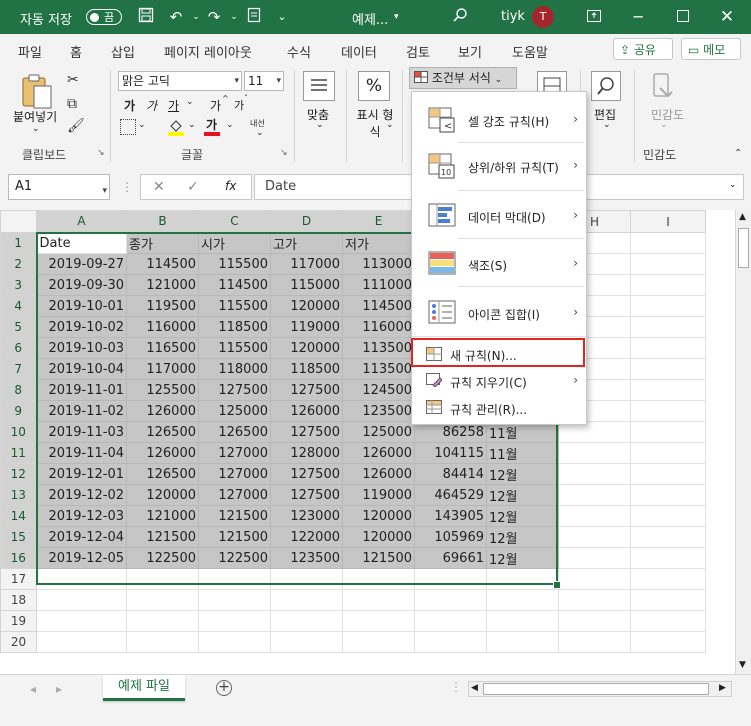 Image resolution: width=751 pixels, height=726 pixels. Describe the element at coordinates (234, 243) in the screenshot. I see `cell: 시가` at that location.